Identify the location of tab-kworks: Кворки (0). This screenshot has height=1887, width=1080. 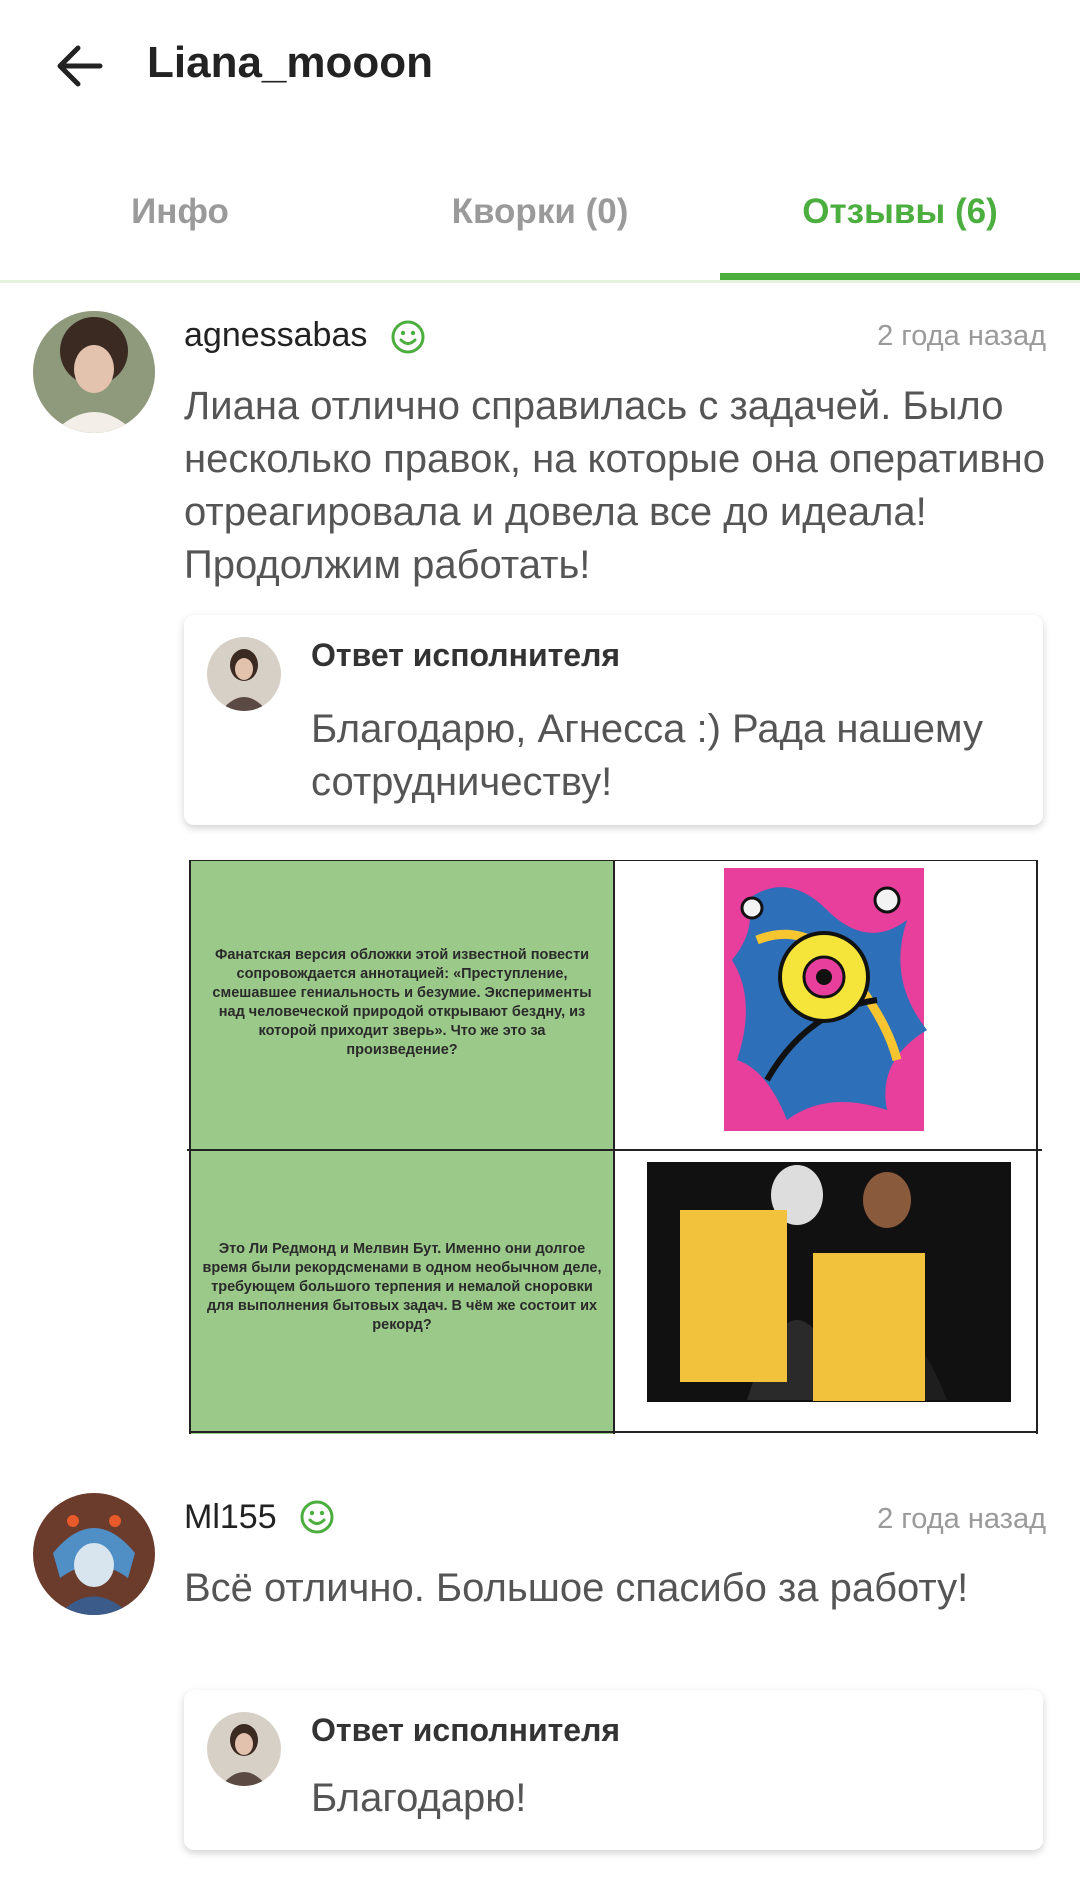
(540, 212).